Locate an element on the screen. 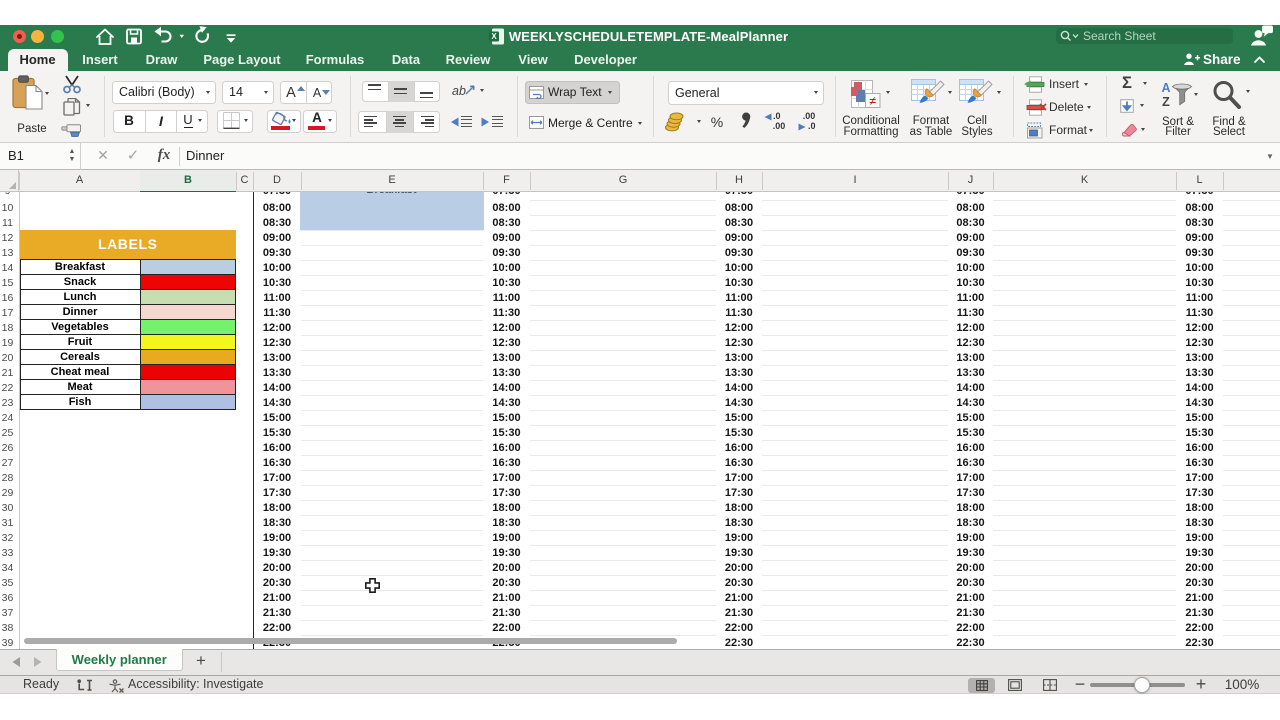  svg-text: A is located at coordinates (1165, 88).